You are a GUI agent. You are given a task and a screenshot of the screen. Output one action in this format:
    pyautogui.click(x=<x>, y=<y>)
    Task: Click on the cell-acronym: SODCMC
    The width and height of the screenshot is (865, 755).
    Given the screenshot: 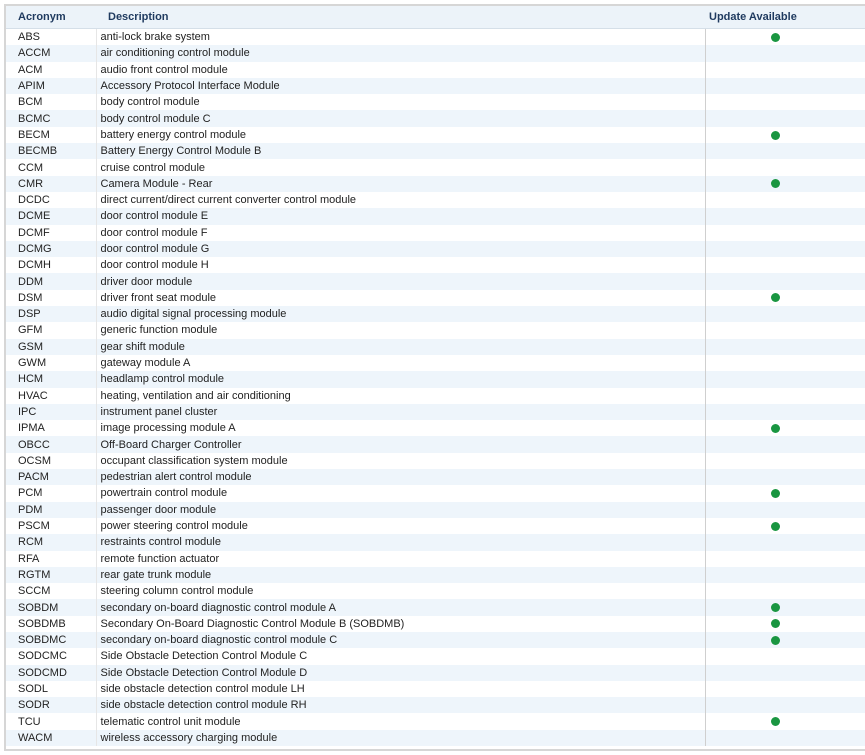 What is the action you would take?
    pyautogui.click(x=51, y=656)
    